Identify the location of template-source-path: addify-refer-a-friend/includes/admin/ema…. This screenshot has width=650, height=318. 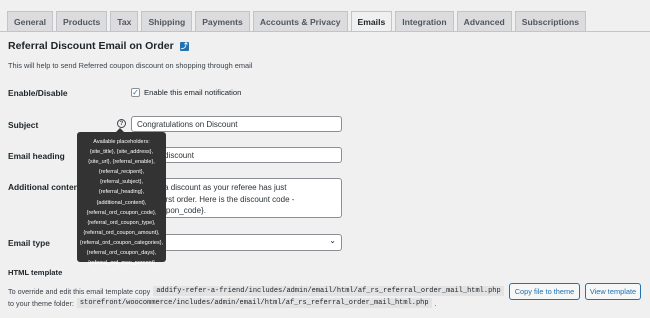
(328, 291).